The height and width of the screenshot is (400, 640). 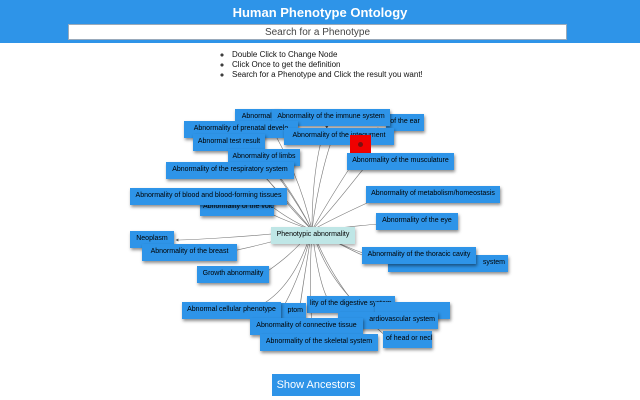 I want to click on node-metabolism-homeostasis: Abnormality of metabolism/homeostasis, so click(x=433, y=194).